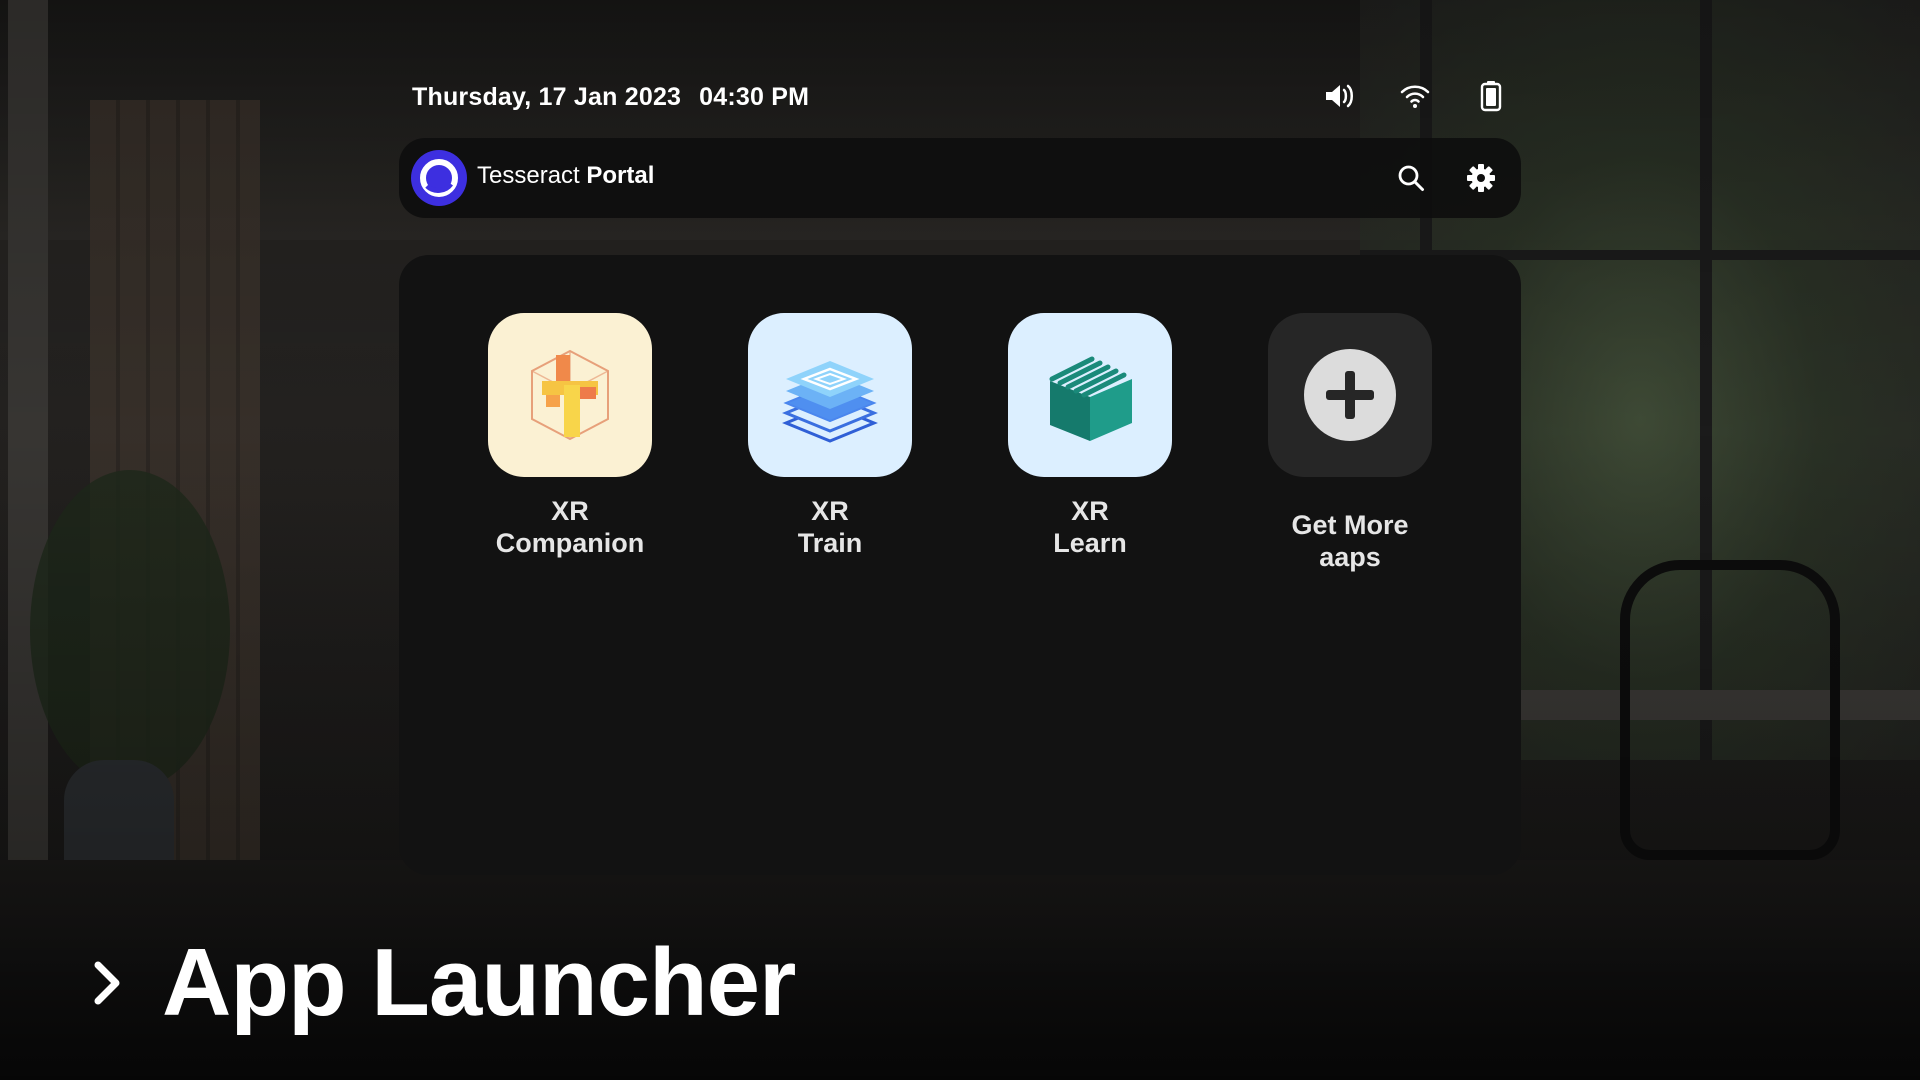 This screenshot has width=1920, height=1080. Describe the element at coordinates (620, 175) in the screenshot. I see `portal-title-bold: Portal` at that location.